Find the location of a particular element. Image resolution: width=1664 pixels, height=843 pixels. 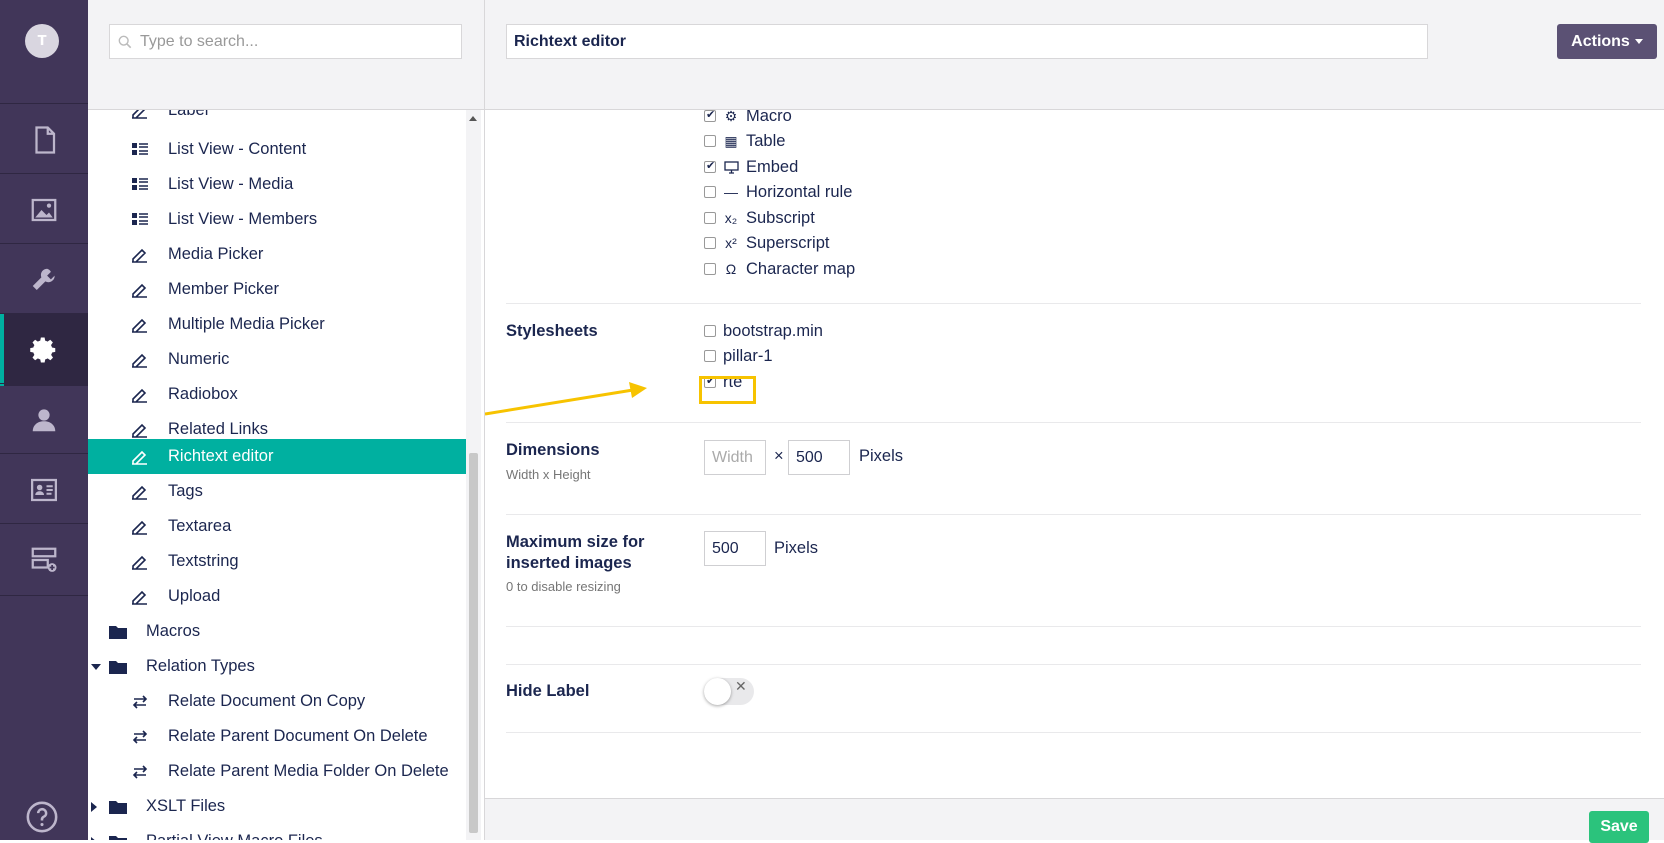

developer-section-icon is located at coordinates (44, 349).